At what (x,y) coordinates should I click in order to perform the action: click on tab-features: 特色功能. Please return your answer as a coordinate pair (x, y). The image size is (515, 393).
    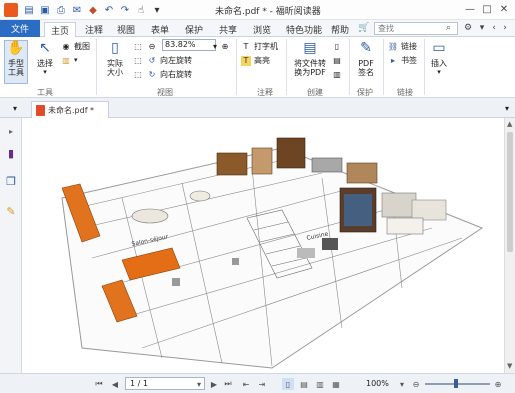
    Looking at the image, I should click on (304, 29).